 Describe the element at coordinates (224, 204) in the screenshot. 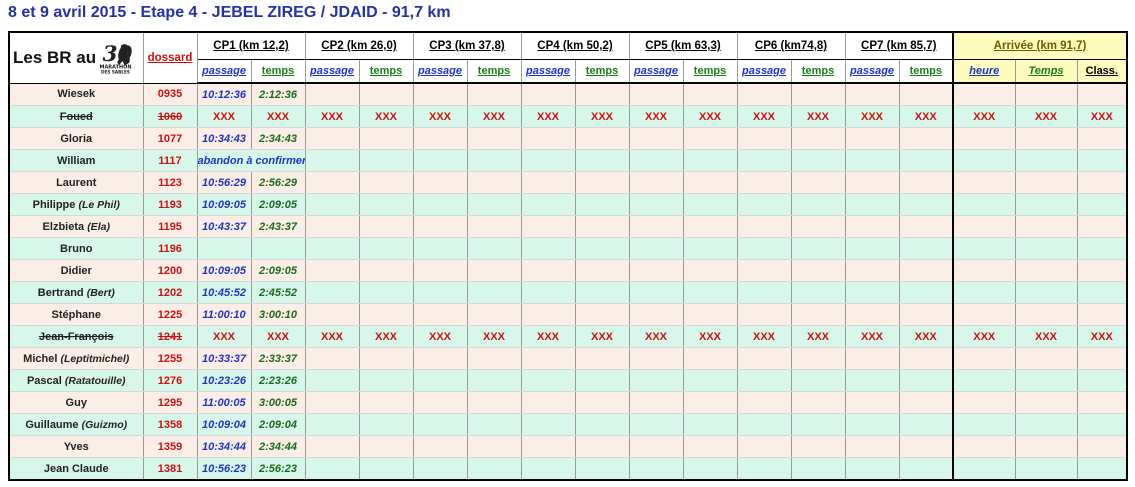

I see `passage-time: 10:09:05` at that location.